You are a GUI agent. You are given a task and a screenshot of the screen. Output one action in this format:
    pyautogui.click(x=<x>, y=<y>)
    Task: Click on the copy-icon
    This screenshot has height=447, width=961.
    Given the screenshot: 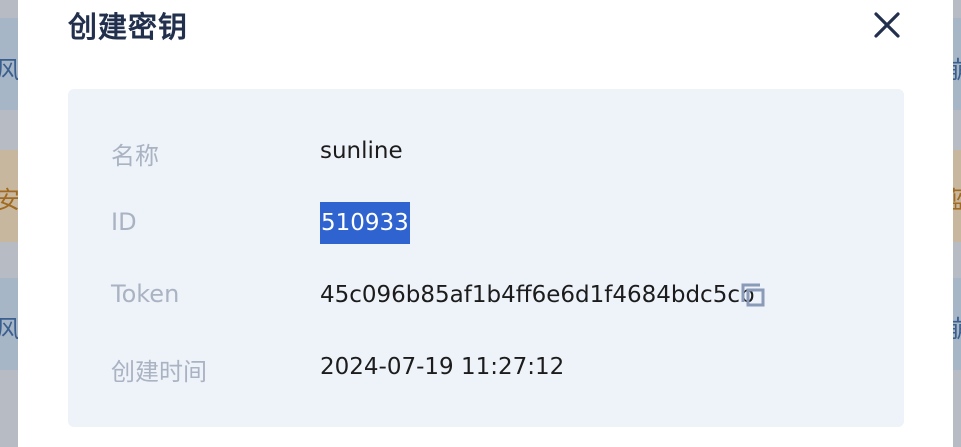 What is the action you would take?
    pyautogui.click(x=753, y=295)
    